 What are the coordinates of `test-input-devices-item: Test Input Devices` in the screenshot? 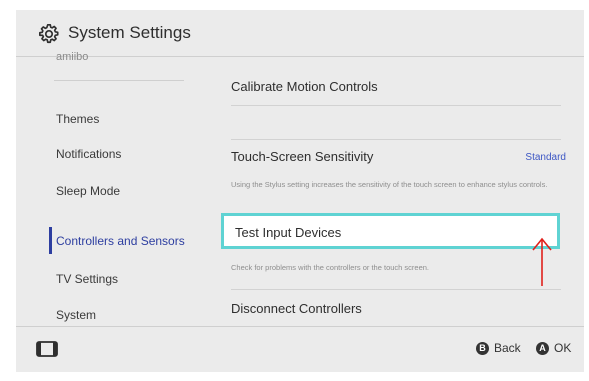 It's located at (390, 231).